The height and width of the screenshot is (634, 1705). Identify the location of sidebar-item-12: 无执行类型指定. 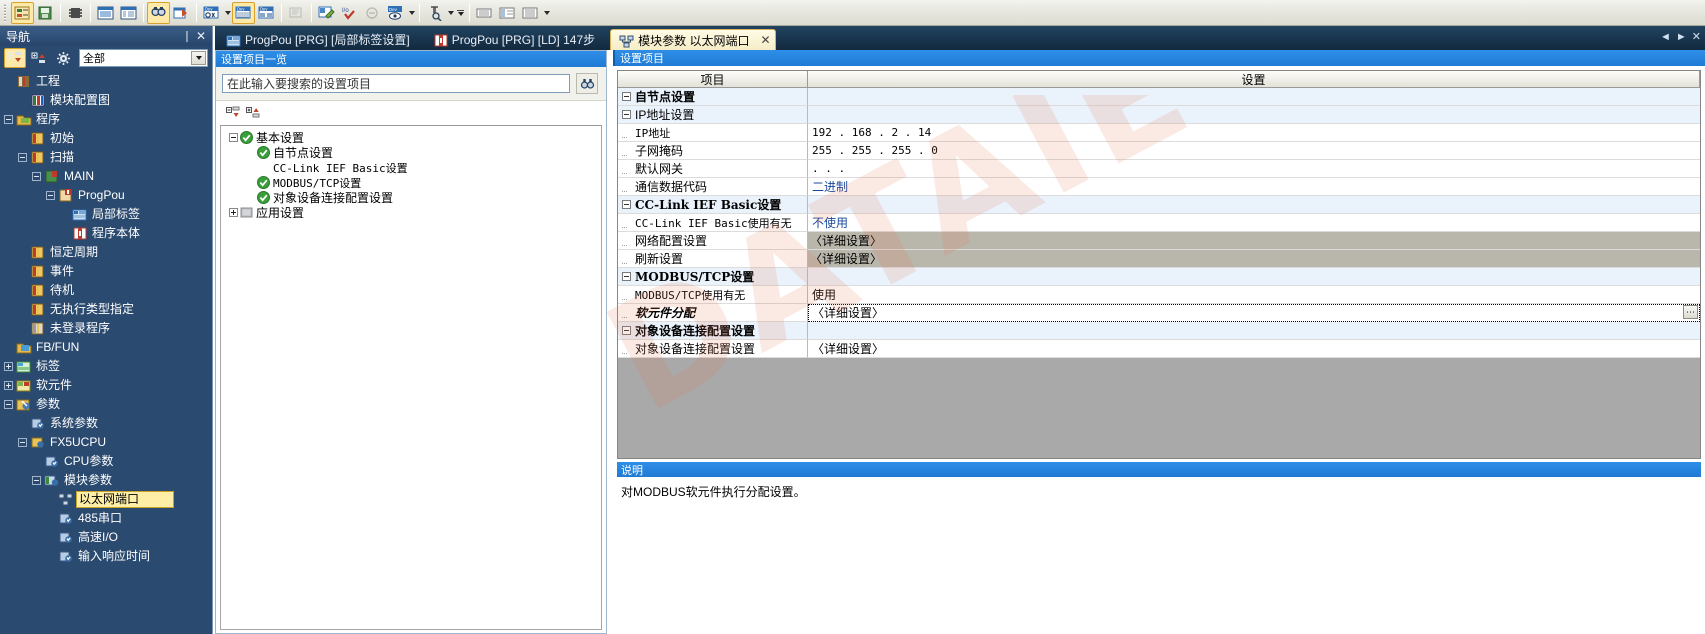
(106, 309).